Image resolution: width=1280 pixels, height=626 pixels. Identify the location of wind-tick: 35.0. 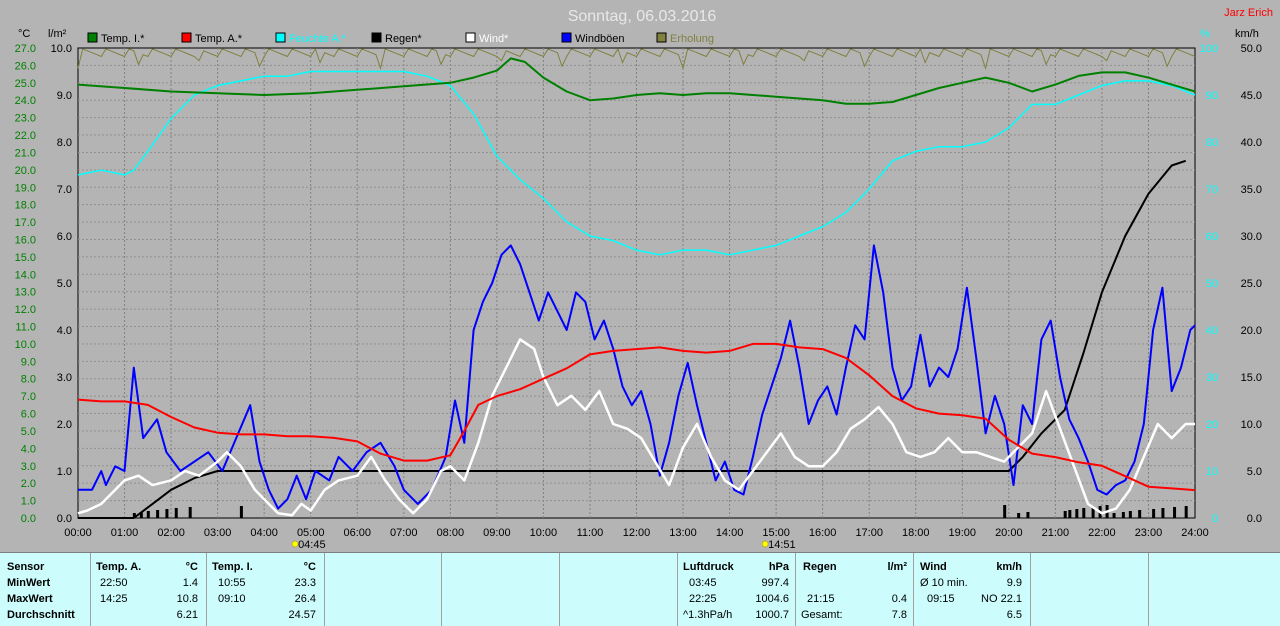
(1251, 190).